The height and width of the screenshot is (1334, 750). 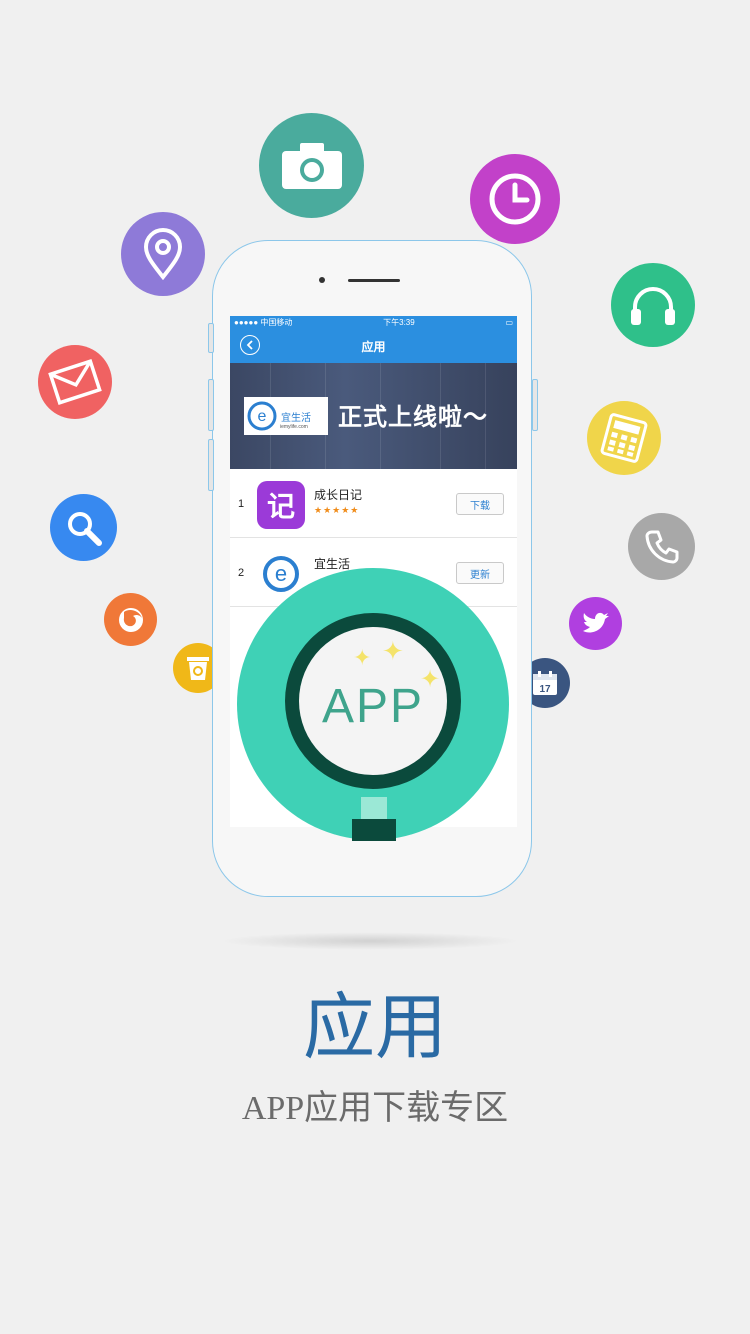 What do you see at coordinates (373, 322) in the screenshot?
I see `status-bar: ●●●●● 中国移动 下午3:39 ▭` at bounding box center [373, 322].